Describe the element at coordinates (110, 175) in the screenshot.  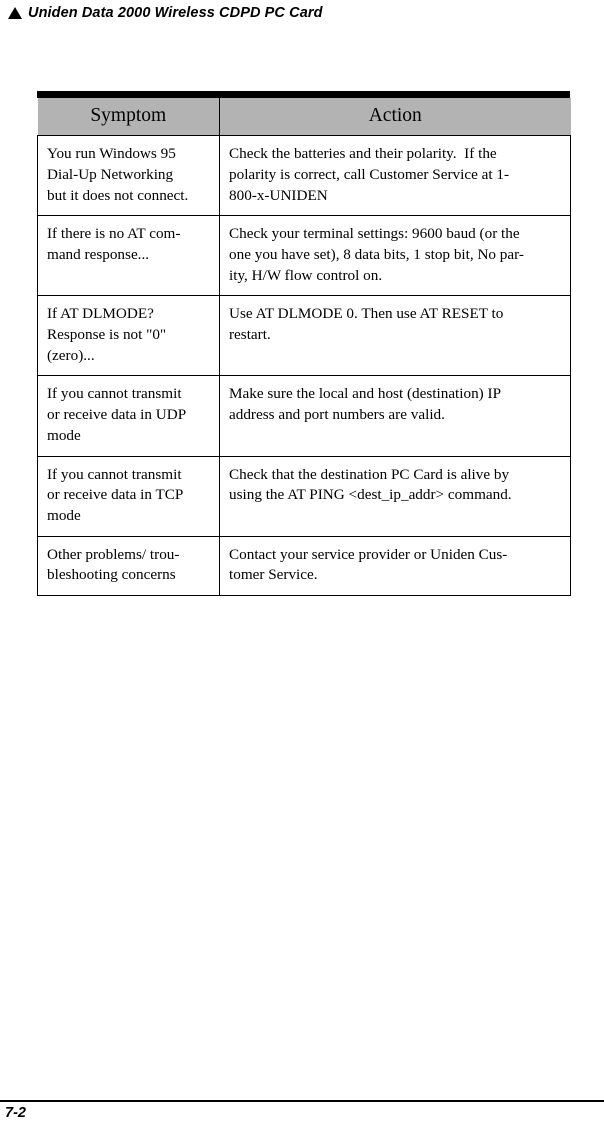
I see `cell-line: Dial-Up Networking` at that location.